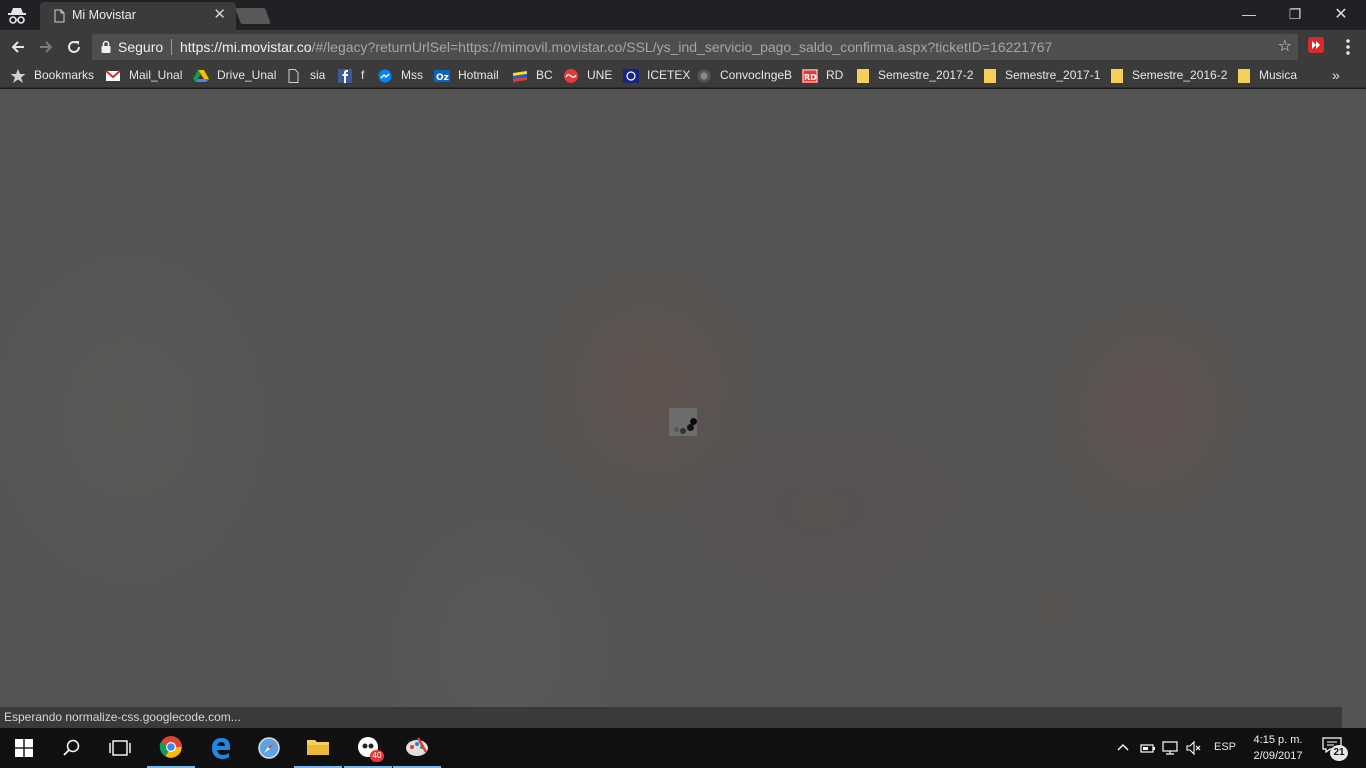  What do you see at coordinates (104, 15) in the screenshot?
I see `tab-title: Mi Movistar` at bounding box center [104, 15].